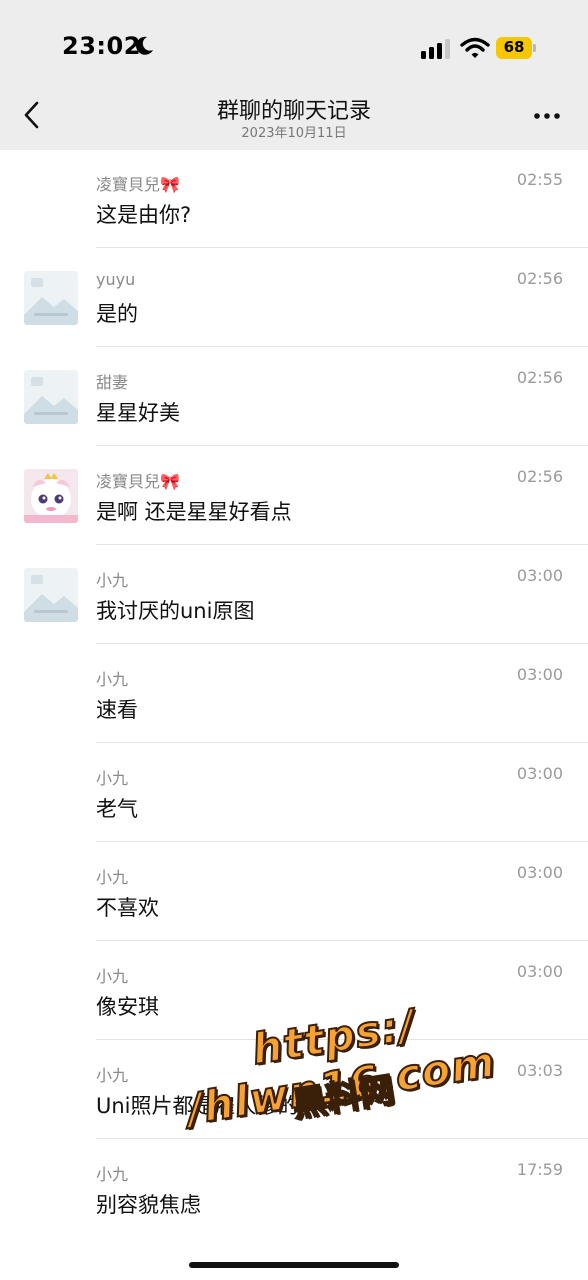  What do you see at coordinates (547, 116) in the screenshot?
I see `more-options-button` at bounding box center [547, 116].